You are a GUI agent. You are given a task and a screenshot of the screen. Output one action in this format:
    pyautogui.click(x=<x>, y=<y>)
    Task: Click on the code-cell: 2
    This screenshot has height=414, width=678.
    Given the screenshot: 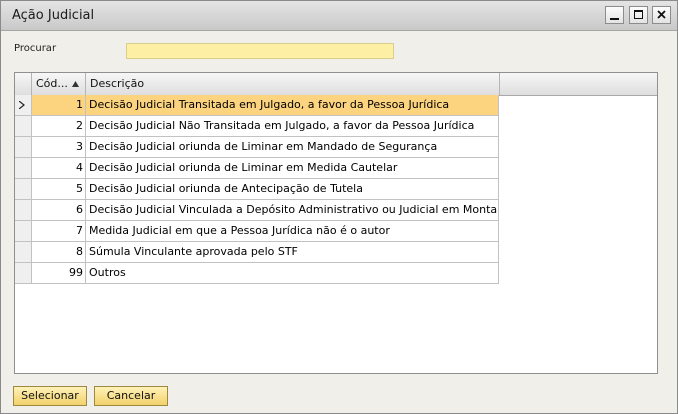 What is the action you would take?
    pyautogui.click(x=59, y=126)
    